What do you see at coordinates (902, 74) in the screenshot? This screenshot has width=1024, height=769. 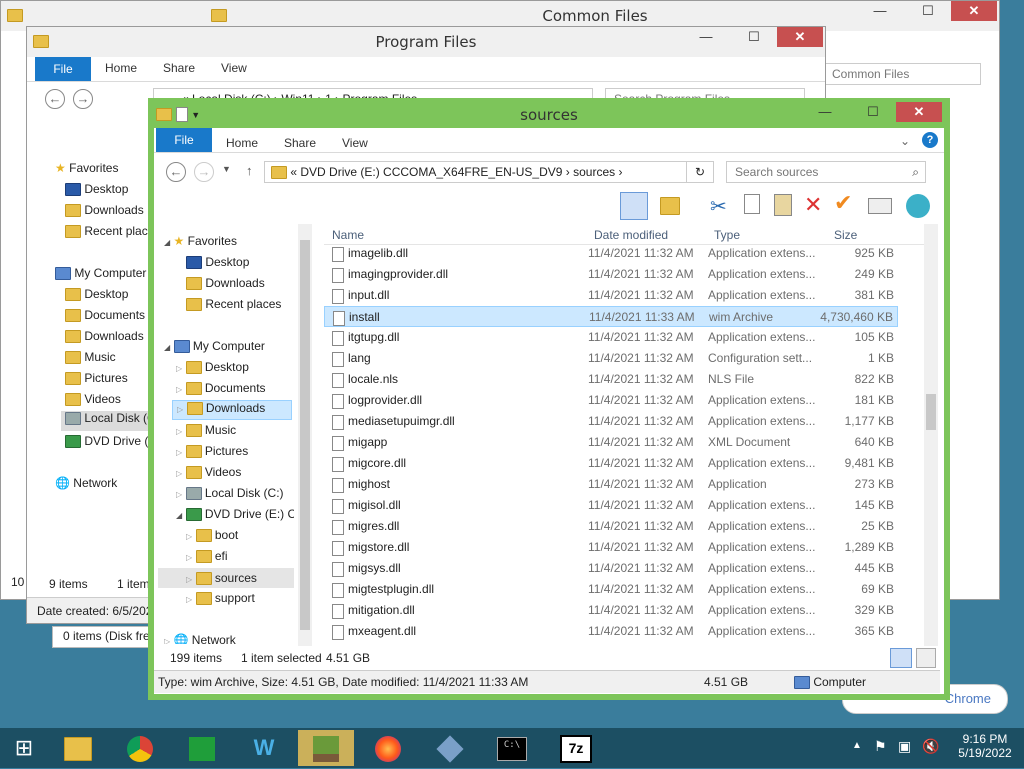 I see `search-input: Common Files` at bounding box center [902, 74].